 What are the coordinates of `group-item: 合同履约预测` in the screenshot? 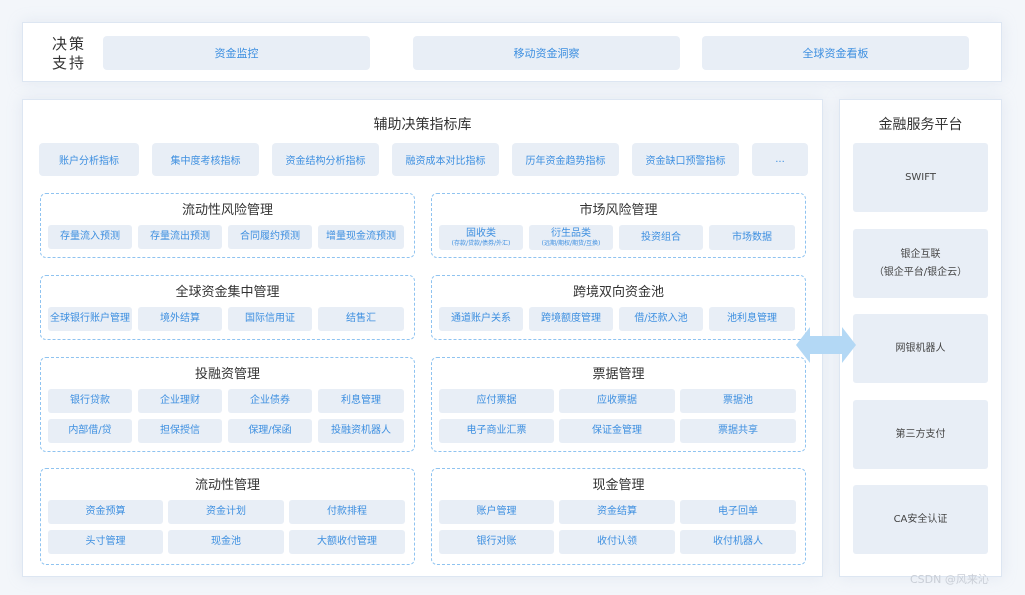 It's located at (270, 237).